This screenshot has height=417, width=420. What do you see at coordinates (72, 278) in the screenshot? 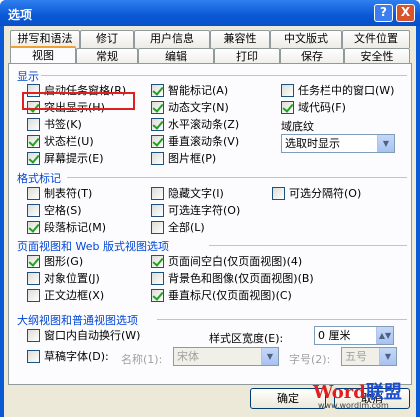
I see `checkbox-label: 对象位置(J)` at bounding box center [72, 278].